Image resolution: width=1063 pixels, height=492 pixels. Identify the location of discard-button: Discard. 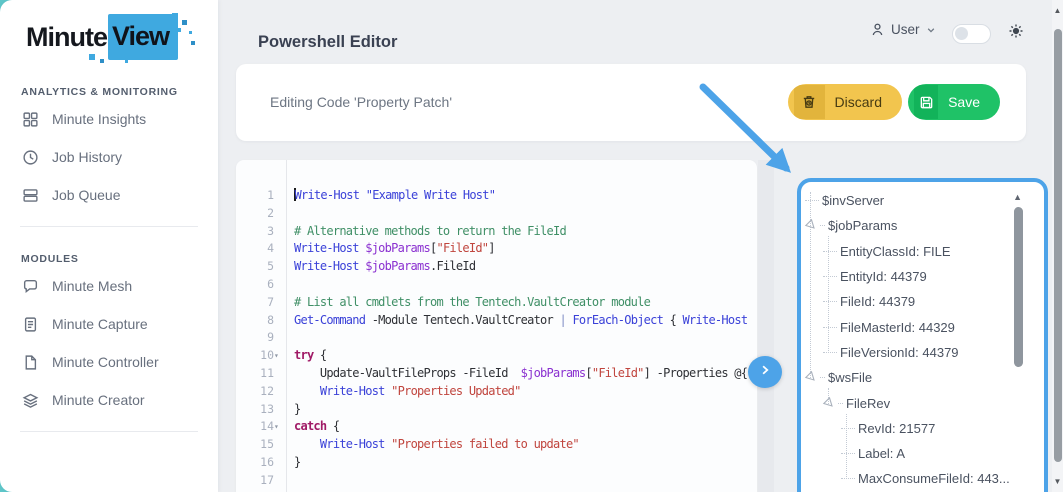
(845, 102).